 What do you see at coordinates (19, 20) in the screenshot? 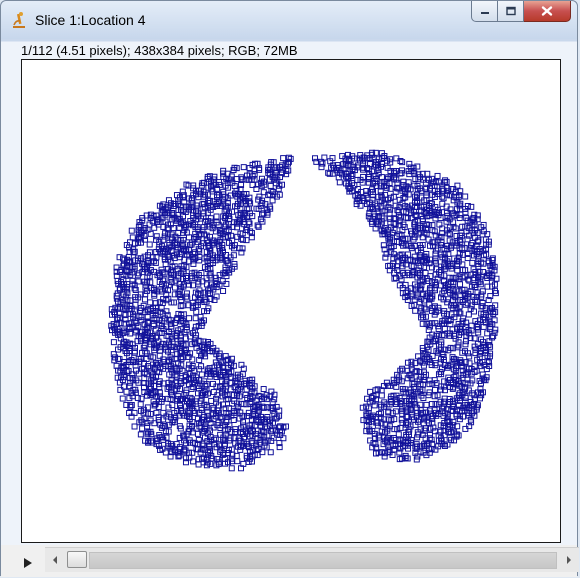
I see `microscope-icon` at bounding box center [19, 20].